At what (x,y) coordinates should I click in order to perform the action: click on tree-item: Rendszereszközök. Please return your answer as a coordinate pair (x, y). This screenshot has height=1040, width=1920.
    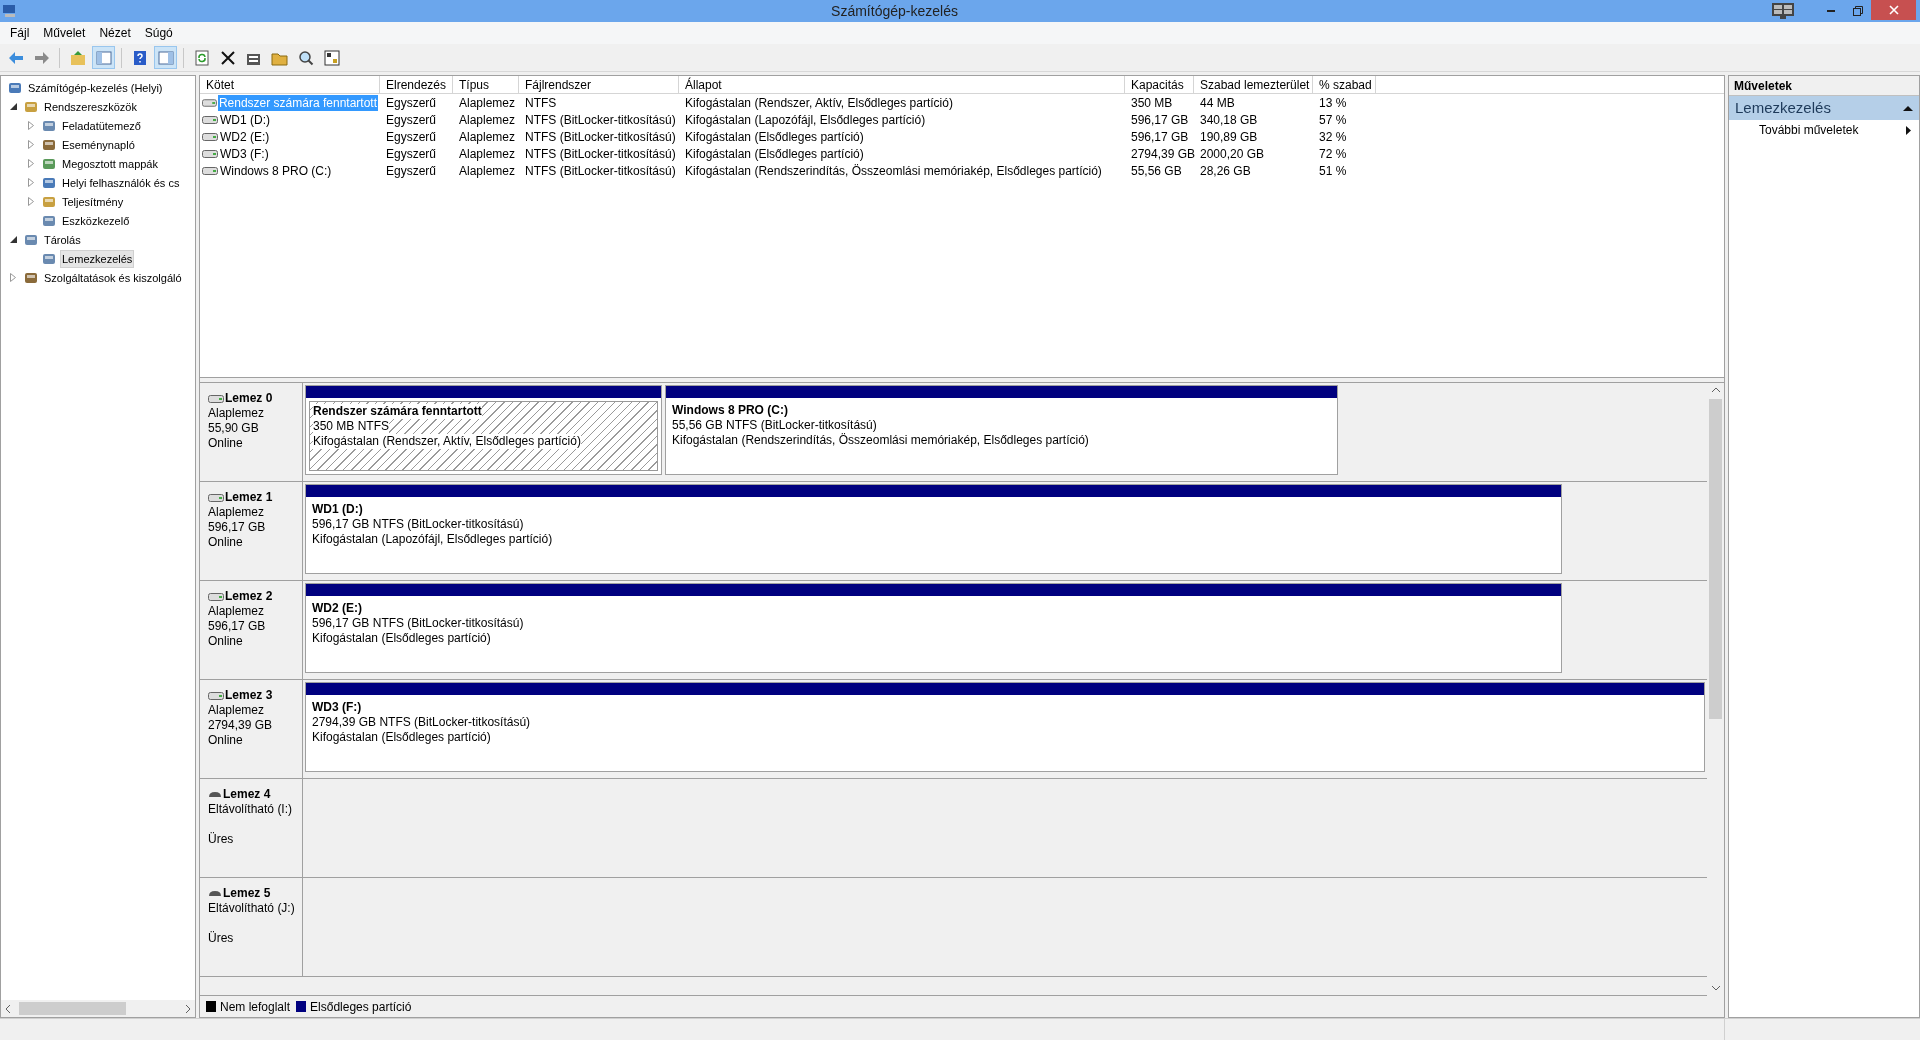
    Looking at the image, I should click on (90, 106).